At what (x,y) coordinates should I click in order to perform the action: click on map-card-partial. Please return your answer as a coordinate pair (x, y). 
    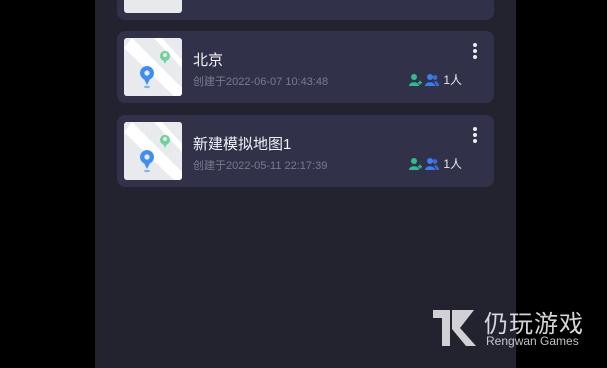
    Looking at the image, I should click on (305, 10).